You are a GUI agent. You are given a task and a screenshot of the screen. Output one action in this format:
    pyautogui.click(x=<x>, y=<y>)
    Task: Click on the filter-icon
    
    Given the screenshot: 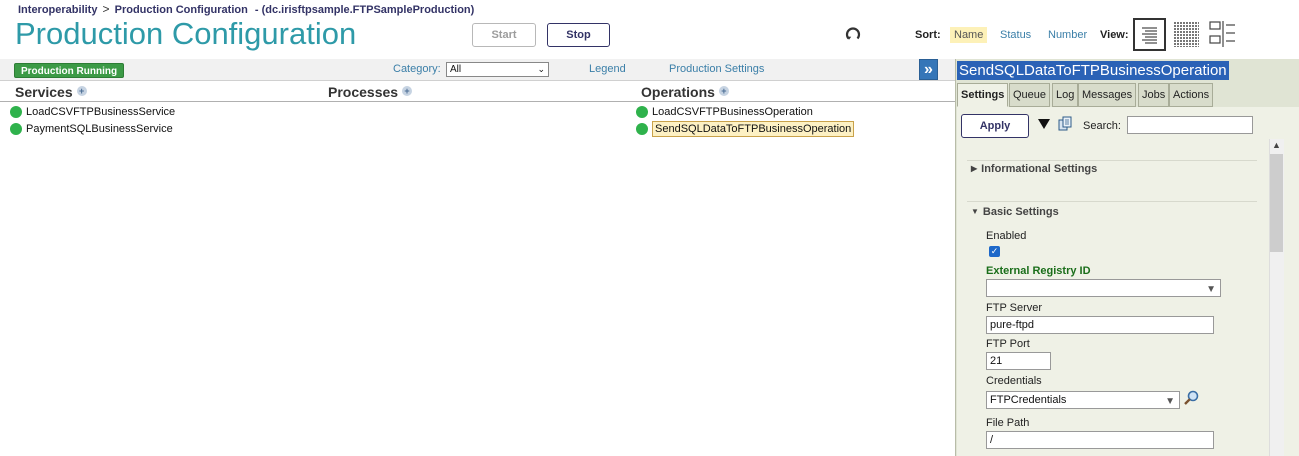 What is the action you would take?
    pyautogui.click(x=1044, y=124)
    